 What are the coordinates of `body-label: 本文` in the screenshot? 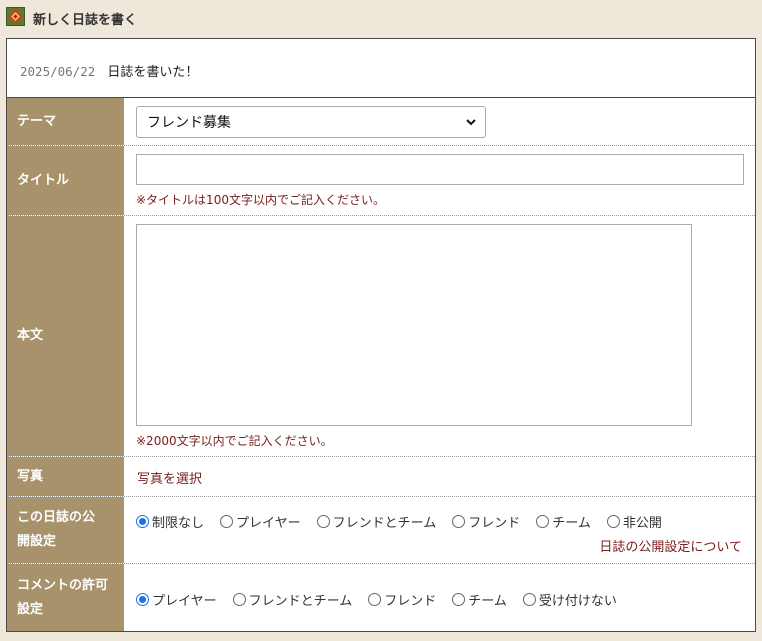 It's located at (65, 336).